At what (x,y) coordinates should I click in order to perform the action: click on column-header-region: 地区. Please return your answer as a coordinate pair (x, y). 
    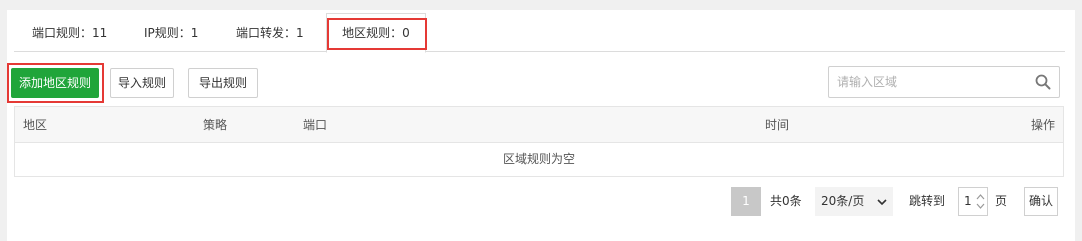
    Looking at the image, I should click on (35, 125).